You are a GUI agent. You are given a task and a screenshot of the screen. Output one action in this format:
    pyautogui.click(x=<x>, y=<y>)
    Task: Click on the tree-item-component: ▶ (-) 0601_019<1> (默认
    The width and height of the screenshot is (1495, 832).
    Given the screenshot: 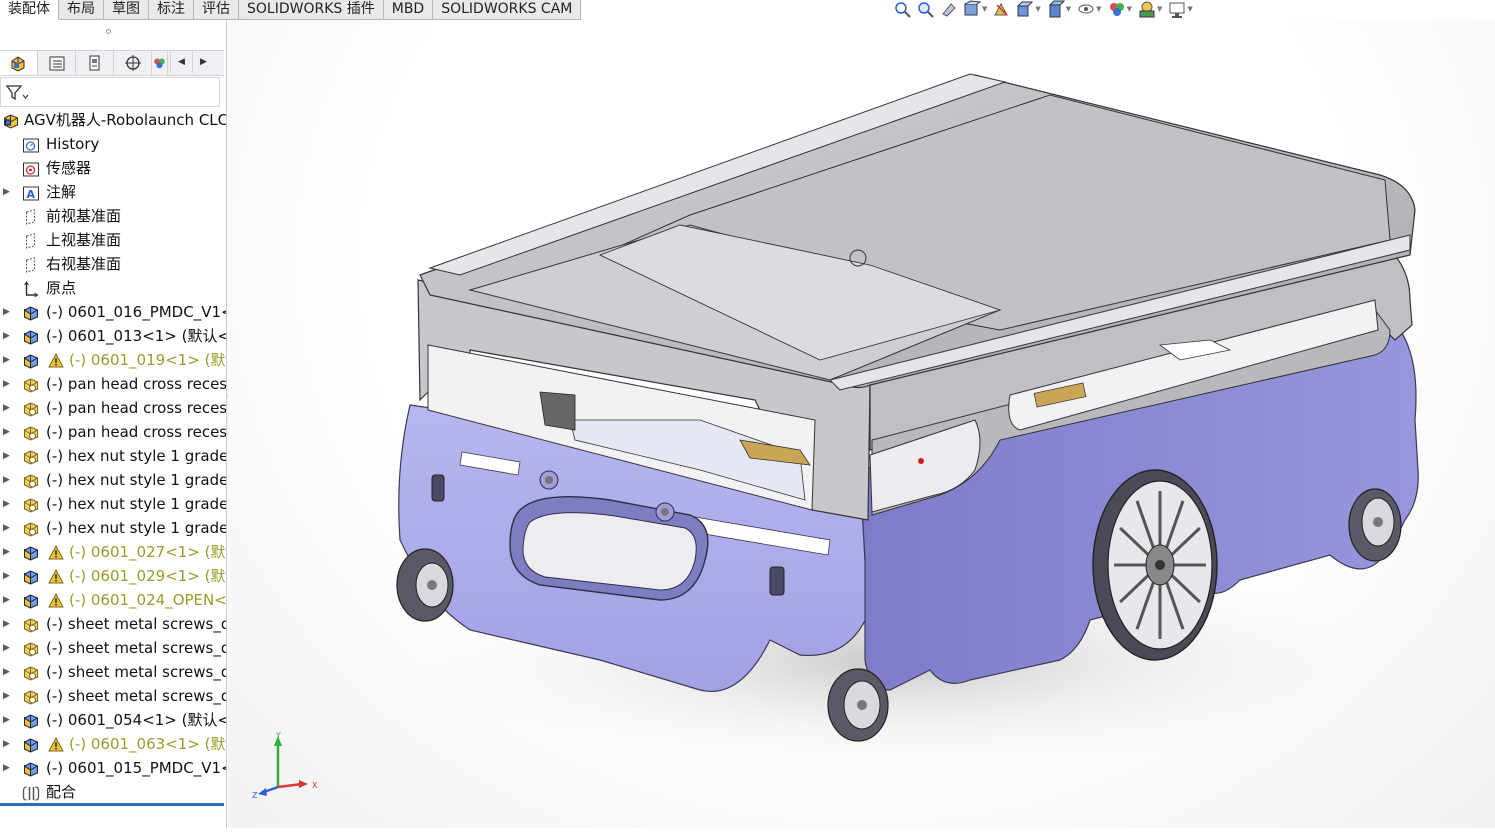 What is the action you would take?
    pyautogui.click(x=113, y=360)
    